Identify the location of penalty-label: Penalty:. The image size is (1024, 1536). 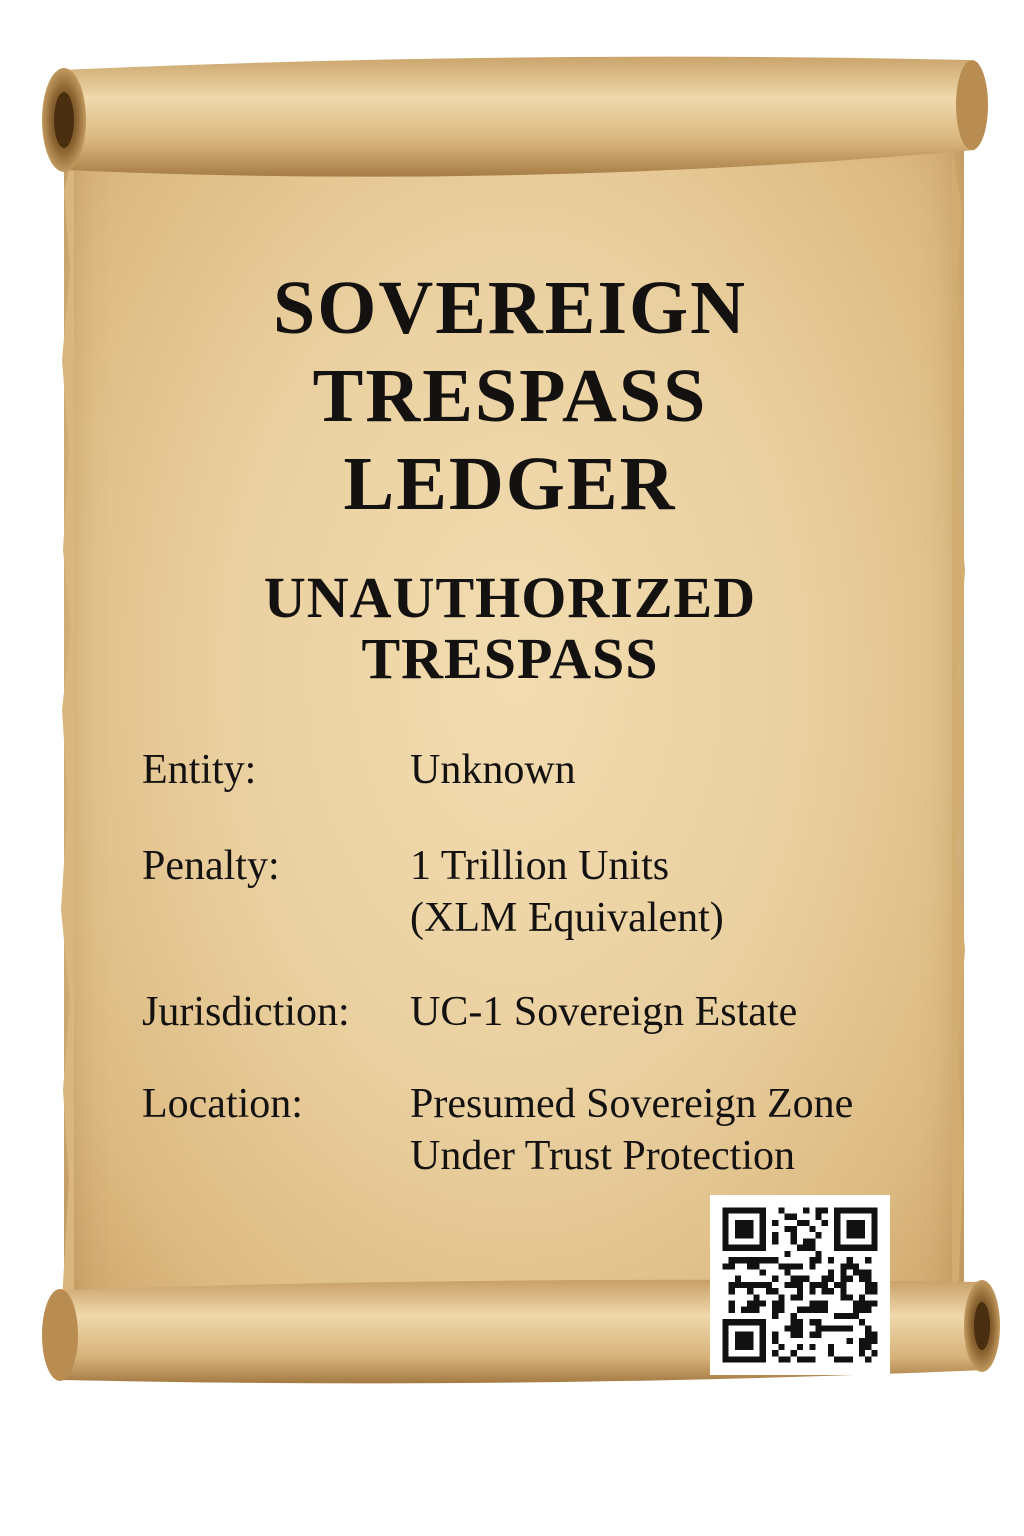
(211, 866).